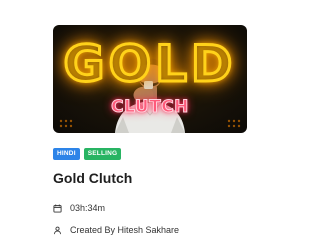 The width and height of the screenshot is (320, 250). Describe the element at coordinates (57, 230) in the screenshot. I see `person-icon` at that location.